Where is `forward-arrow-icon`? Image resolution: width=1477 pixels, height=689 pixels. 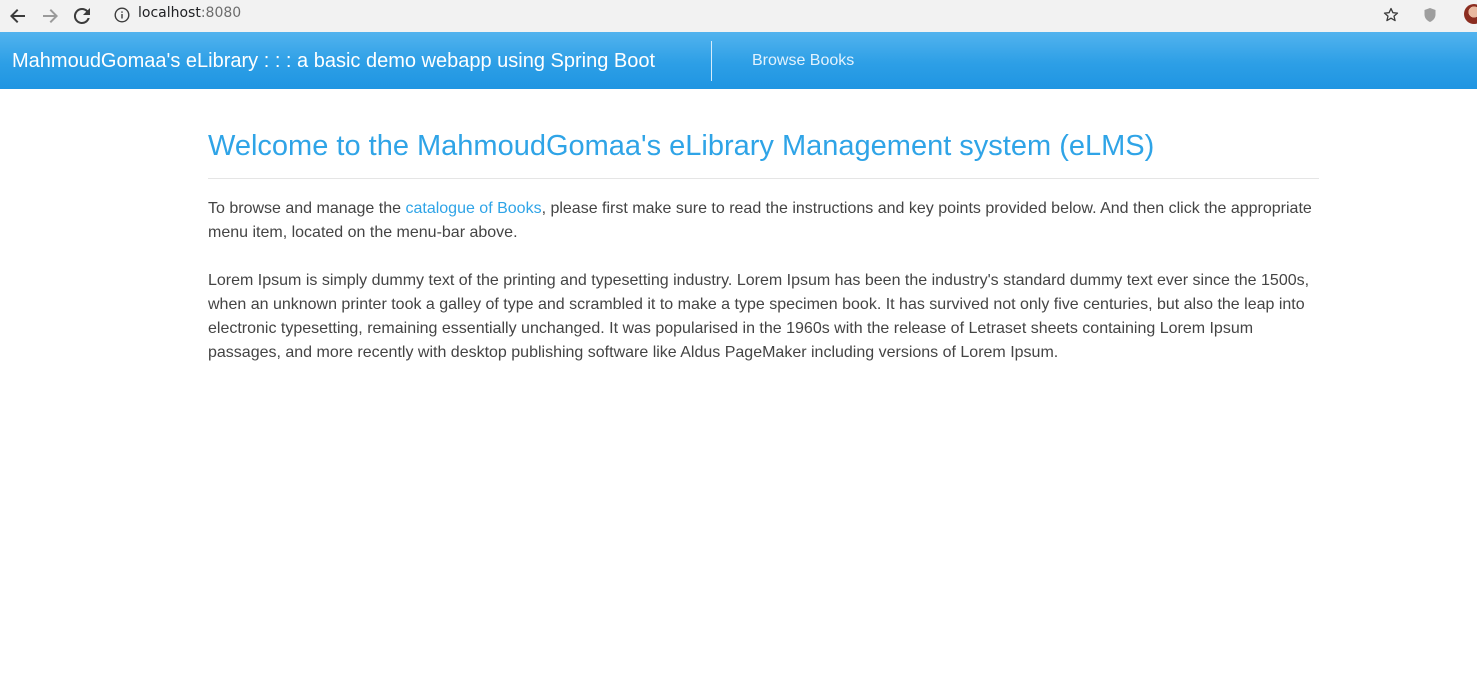 forward-arrow-icon is located at coordinates (50, 16).